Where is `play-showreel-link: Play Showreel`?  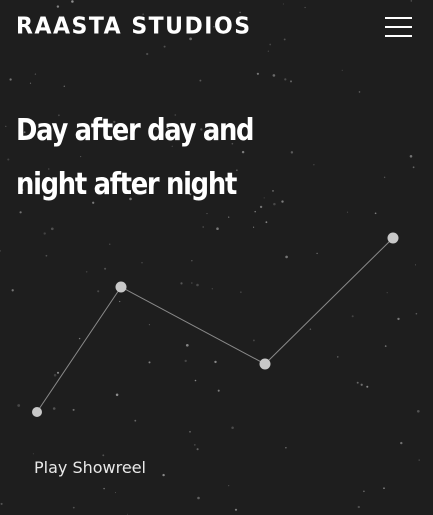 play-showreel-link: Play Showreel is located at coordinates (90, 467).